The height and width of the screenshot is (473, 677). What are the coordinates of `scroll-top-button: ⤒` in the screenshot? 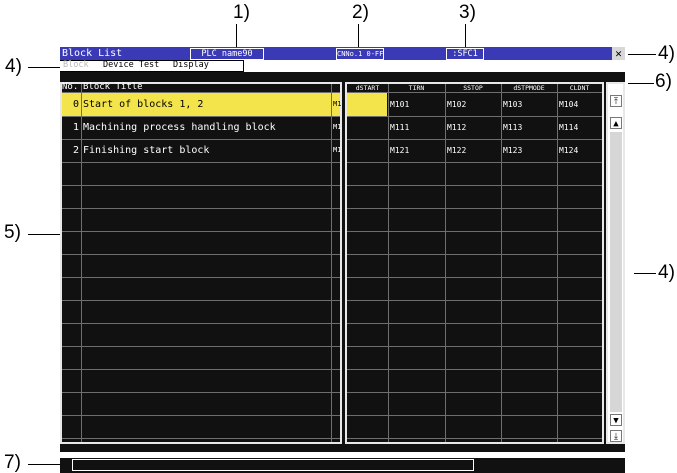 It's located at (616, 101).